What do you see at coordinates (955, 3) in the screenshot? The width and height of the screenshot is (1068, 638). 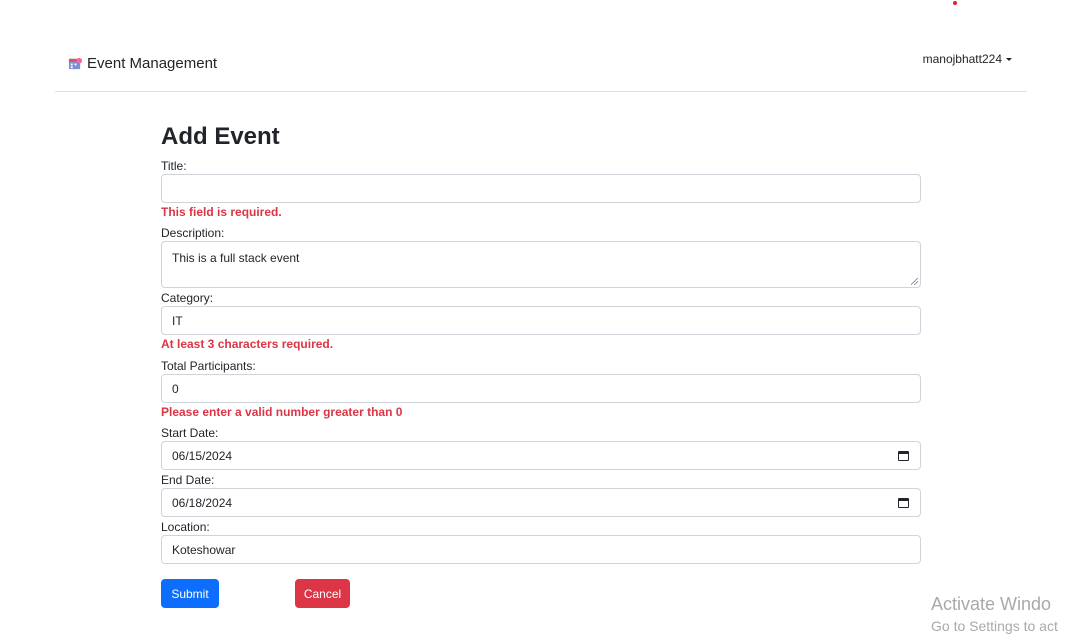 I see `indicator-dot` at bounding box center [955, 3].